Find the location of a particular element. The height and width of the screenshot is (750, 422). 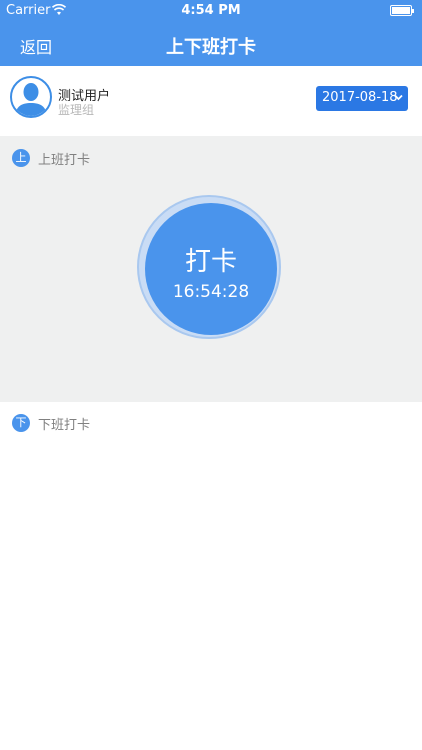

user-group: 监理组 is located at coordinates (76, 110).